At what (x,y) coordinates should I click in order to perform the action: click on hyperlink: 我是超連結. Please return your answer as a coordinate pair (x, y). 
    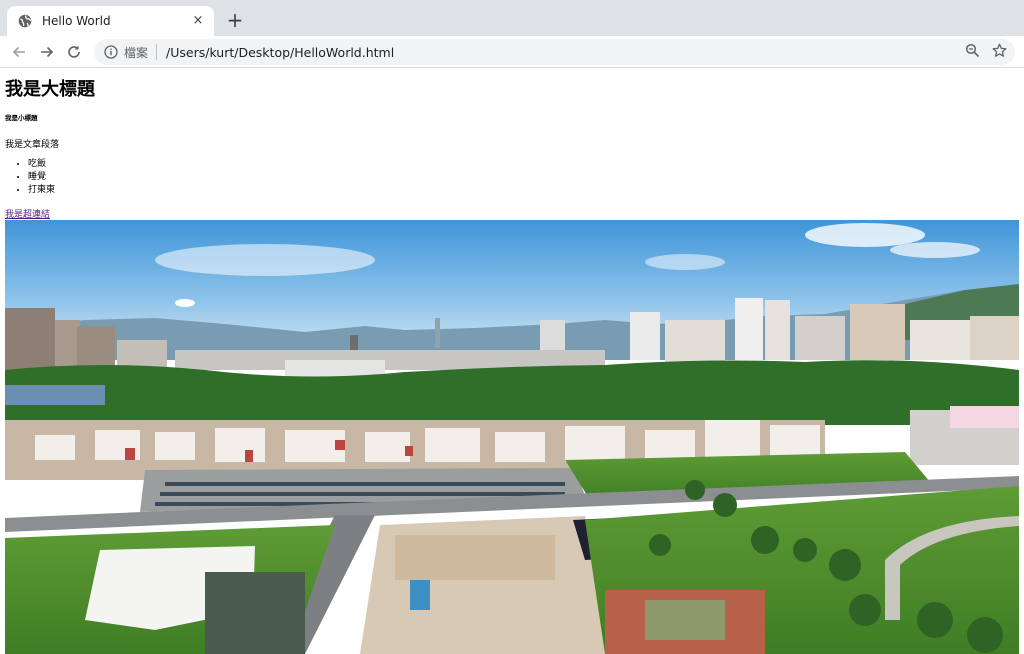
    Looking at the image, I should click on (27, 213).